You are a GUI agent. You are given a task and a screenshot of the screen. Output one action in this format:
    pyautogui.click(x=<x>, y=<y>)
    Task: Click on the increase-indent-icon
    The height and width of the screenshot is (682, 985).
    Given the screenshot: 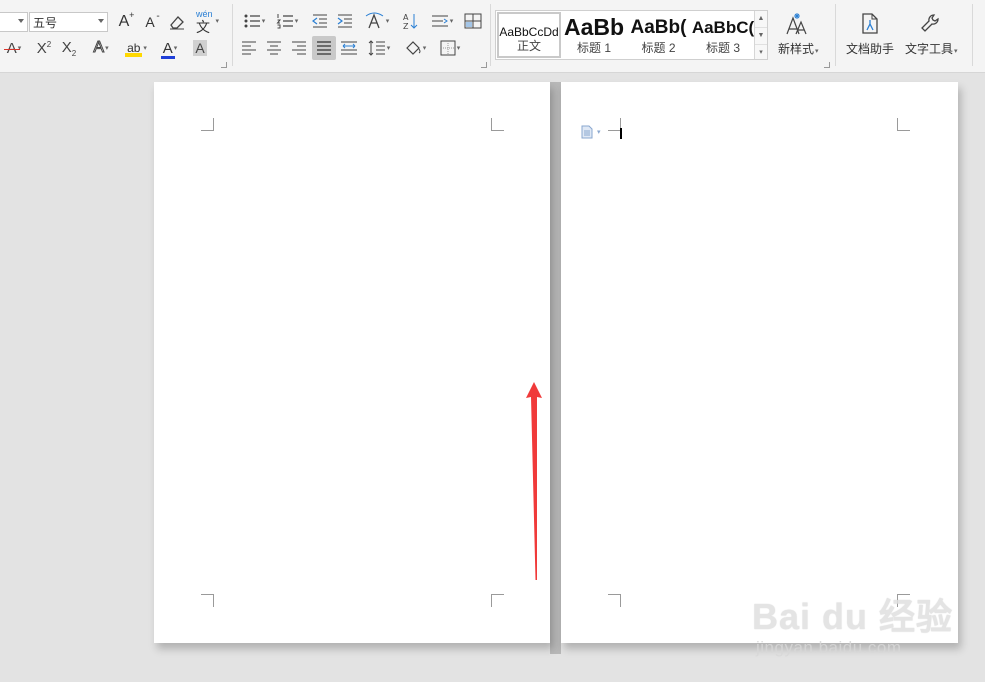 What is the action you would take?
    pyautogui.click(x=344, y=21)
    